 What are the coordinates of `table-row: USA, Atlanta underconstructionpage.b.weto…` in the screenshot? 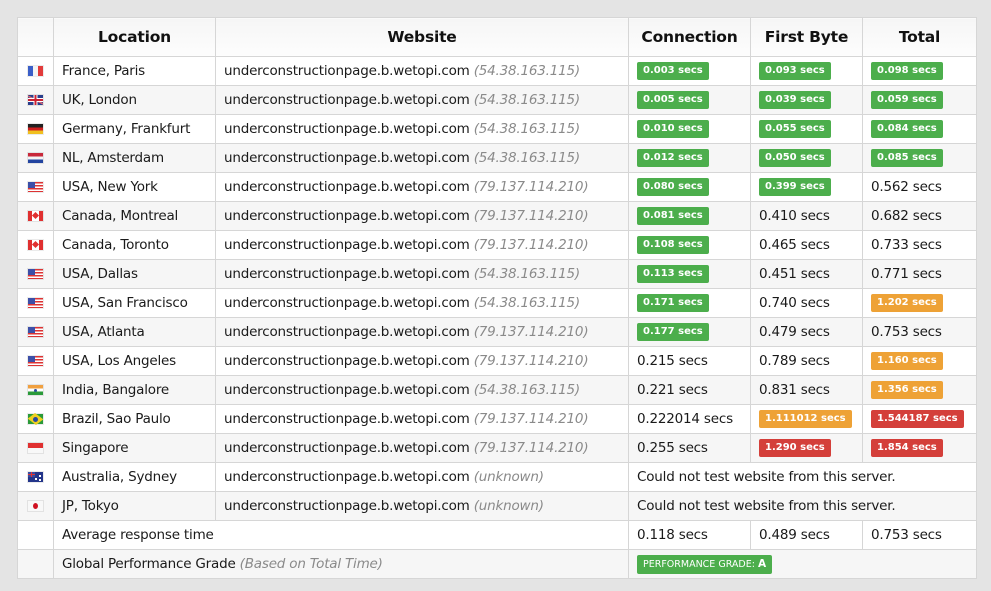 It's located at (497, 332).